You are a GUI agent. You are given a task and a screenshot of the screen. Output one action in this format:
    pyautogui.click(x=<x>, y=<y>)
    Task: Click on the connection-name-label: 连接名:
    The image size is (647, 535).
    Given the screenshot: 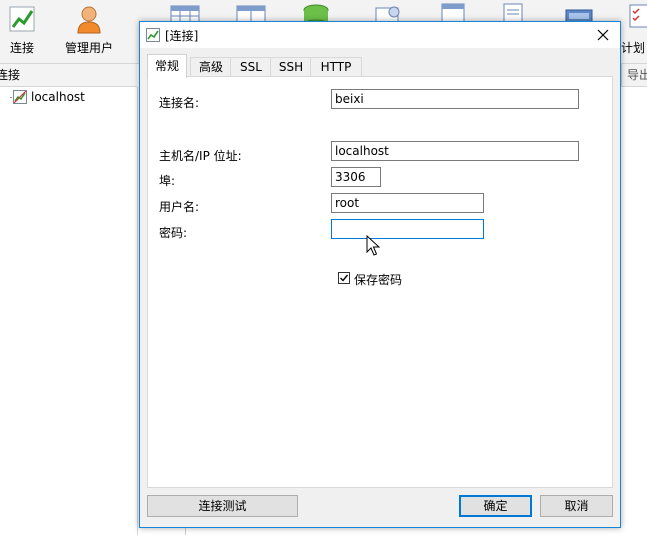 What is the action you would take?
    pyautogui.click(x=179, y=103)
    